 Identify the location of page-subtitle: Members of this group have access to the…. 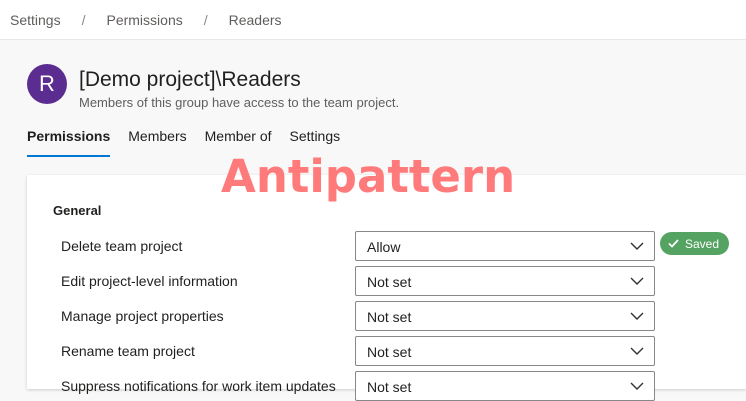
(239, 102).